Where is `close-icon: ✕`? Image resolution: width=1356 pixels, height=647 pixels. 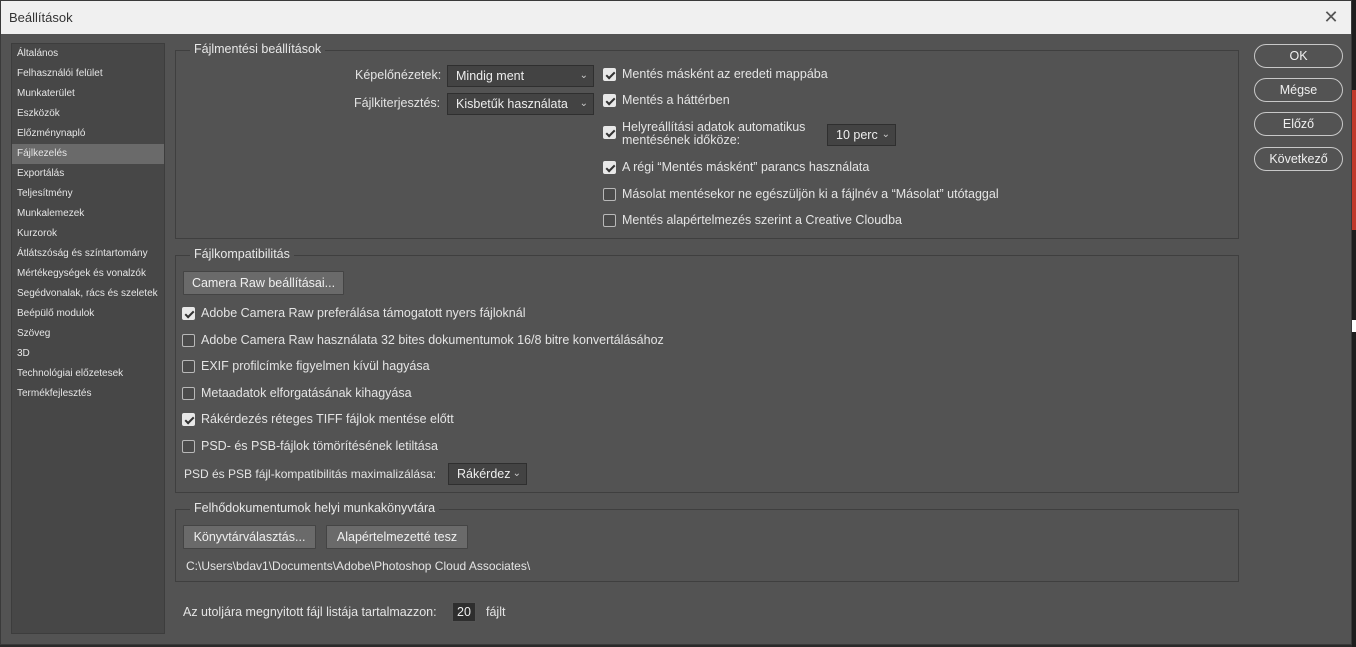
close-icon: ✕ is located at coordinates (1331, 17).